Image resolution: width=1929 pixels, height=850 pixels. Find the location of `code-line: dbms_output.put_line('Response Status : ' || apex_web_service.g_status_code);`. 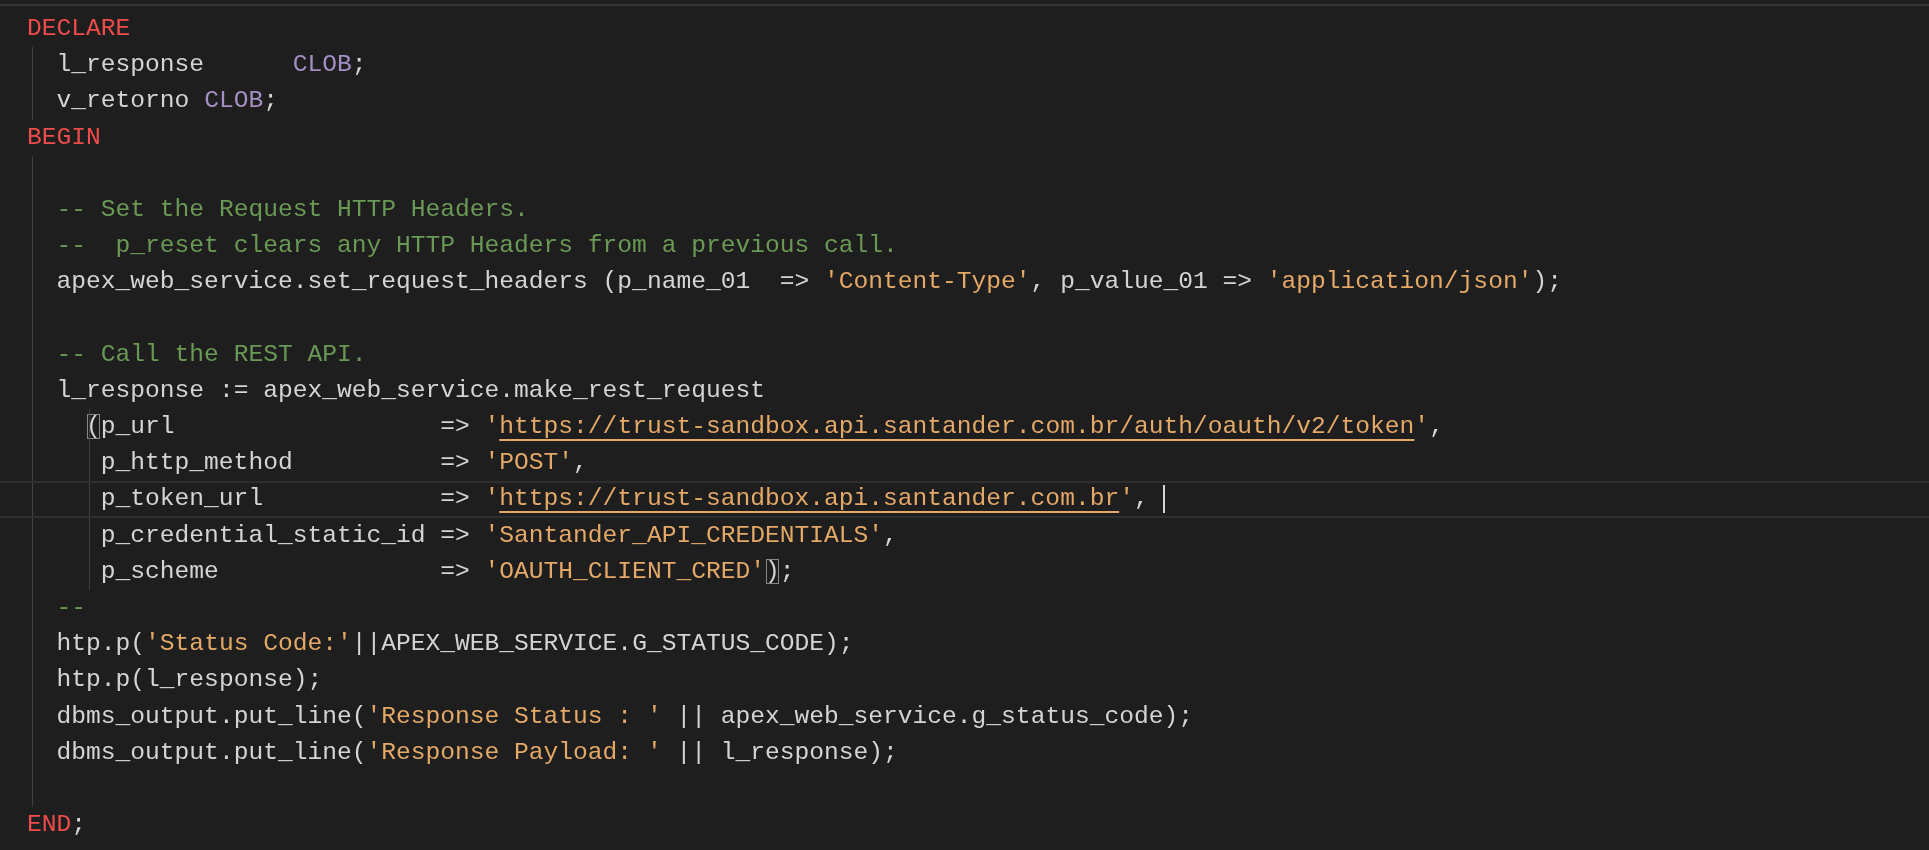

code-line: dbms_output.put_line('Response Status : ' || apex_web_service.g_status_code); is located at coordinates (978, 716).